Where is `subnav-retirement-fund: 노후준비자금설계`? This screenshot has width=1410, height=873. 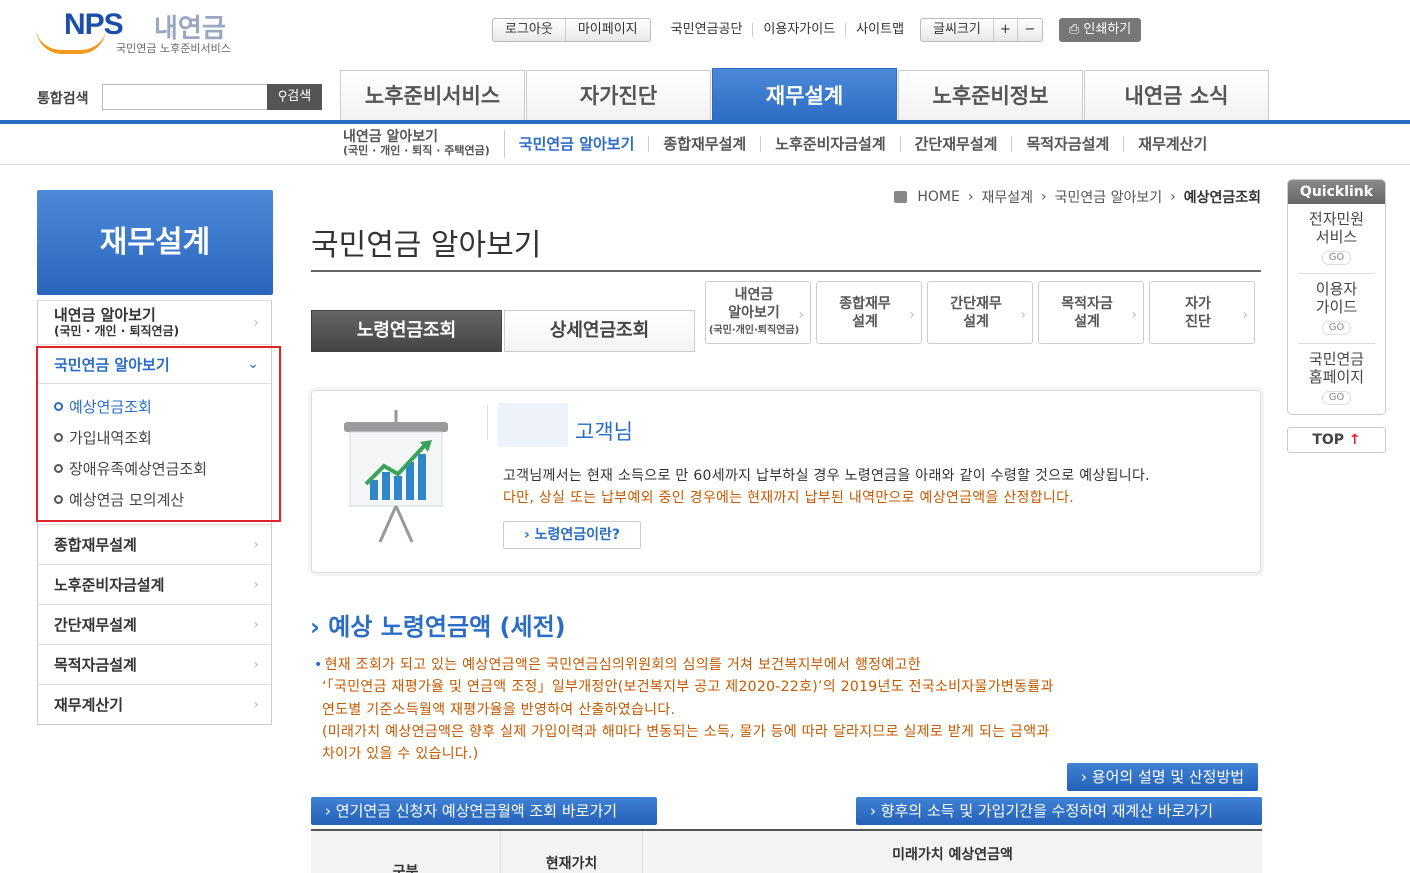
subnav-retirement-fund: 노후준비자금설계 is located at coordinates (831, 144).